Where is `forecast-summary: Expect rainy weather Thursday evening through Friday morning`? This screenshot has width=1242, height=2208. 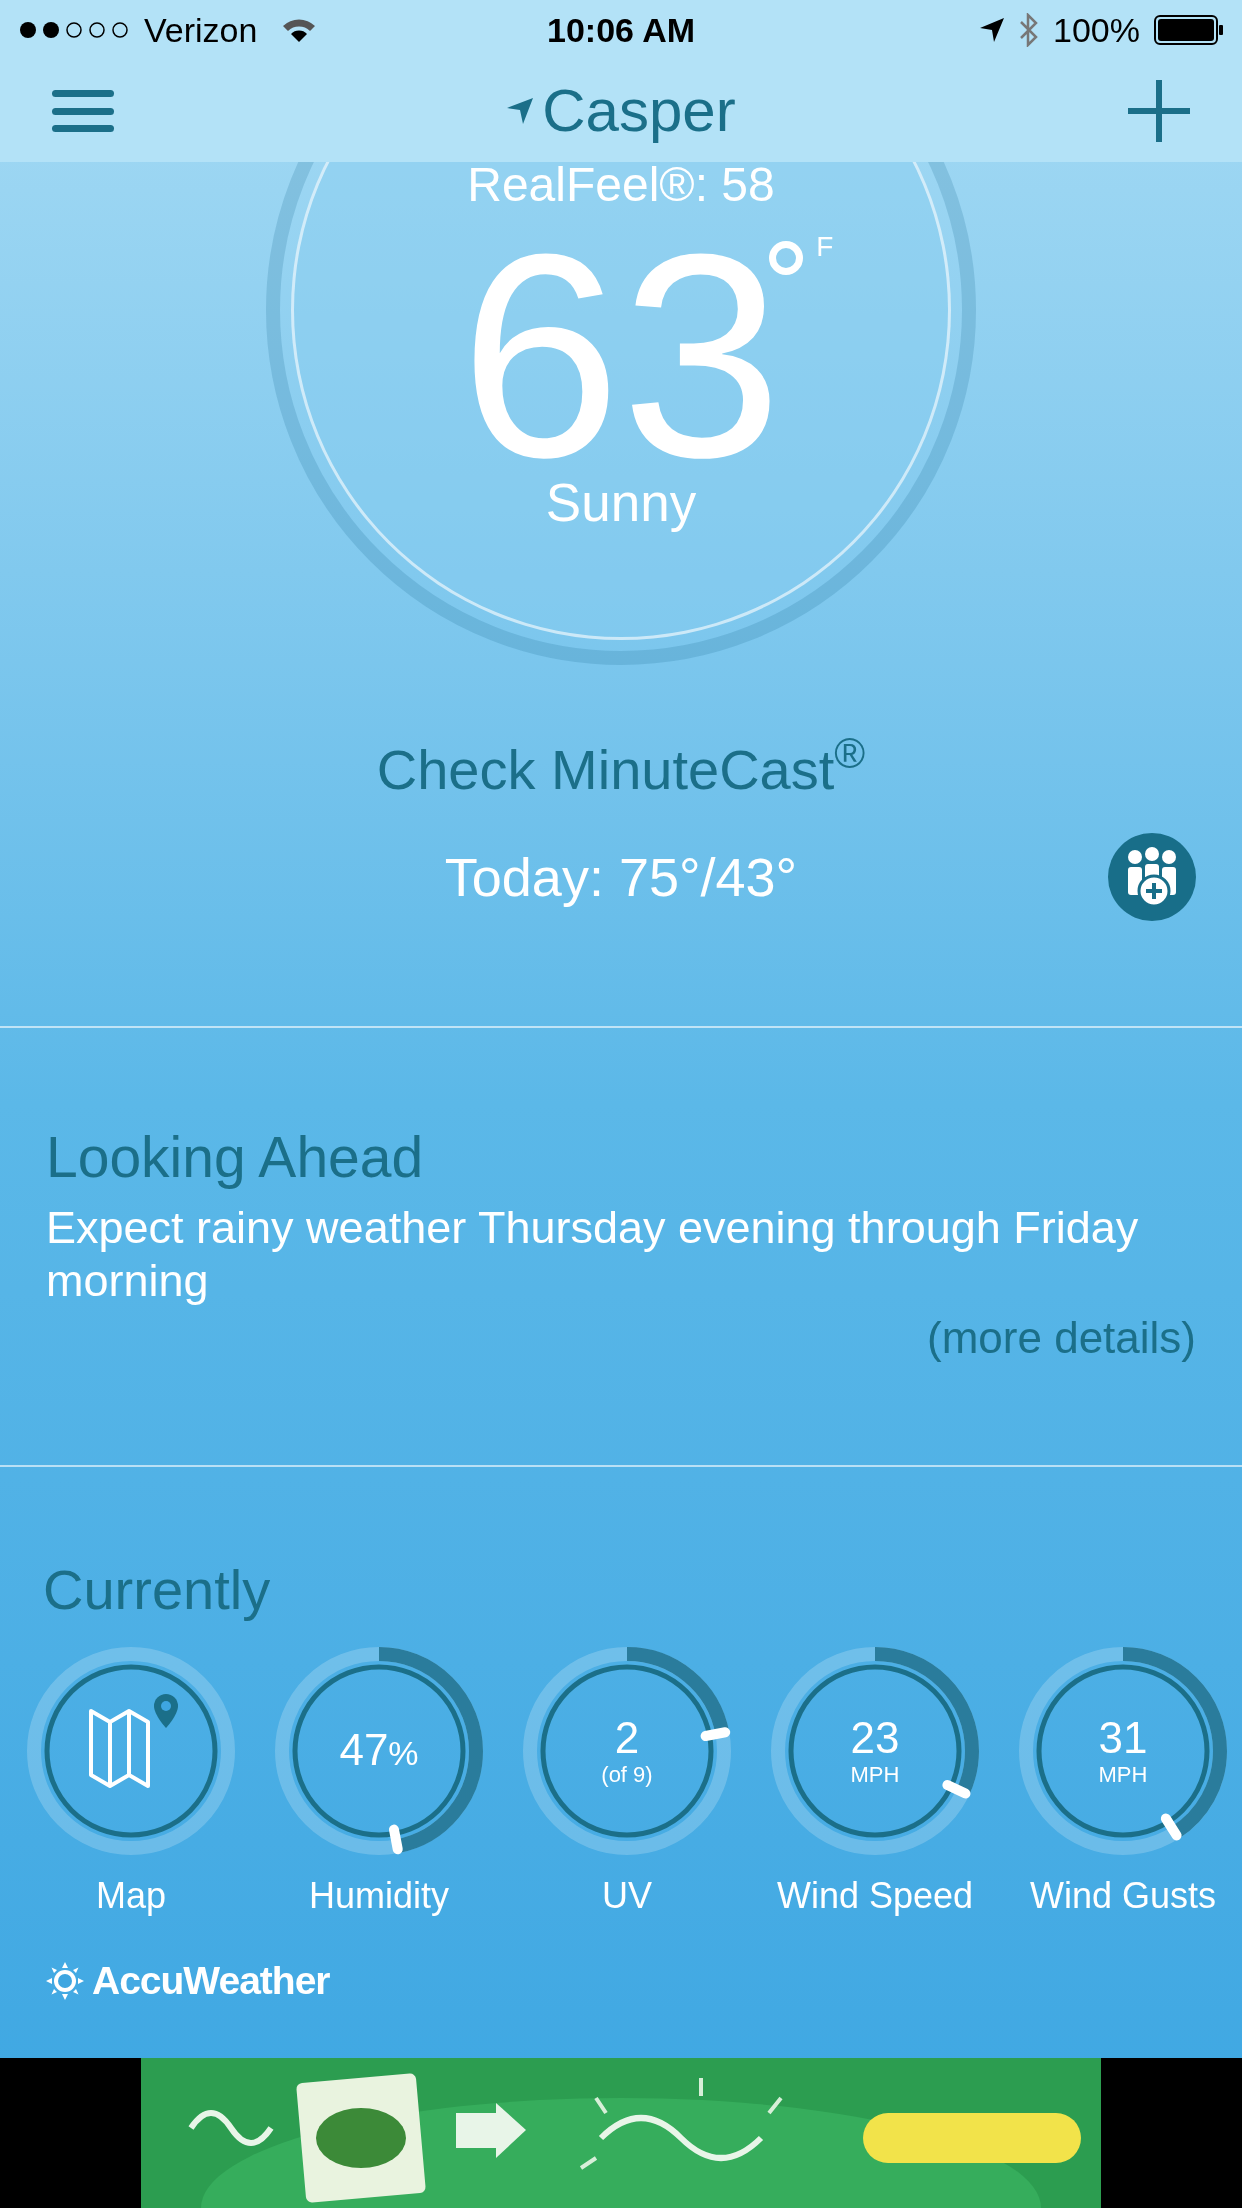
forecast-summary: Expect rainy weather Thursday evening through Friday morning is located at coordinates (593, 1254).